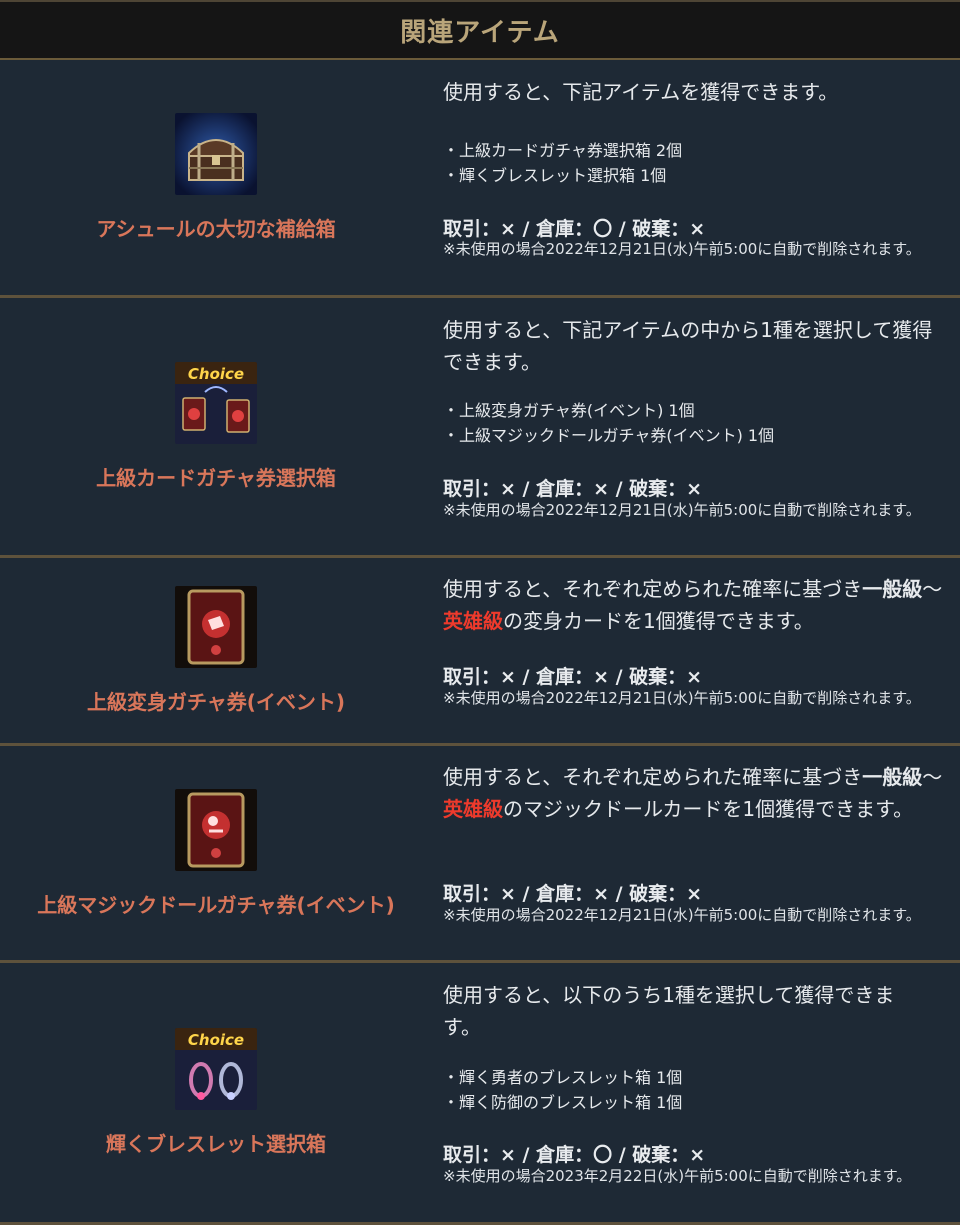 The width and height of the screenshot is (960, 1225). What do you see at coordinates (563, 150) in the screenshot?
I see `list-item: ・上級カードガチャ券選択箱 2個` at bounding box center [563, 150].